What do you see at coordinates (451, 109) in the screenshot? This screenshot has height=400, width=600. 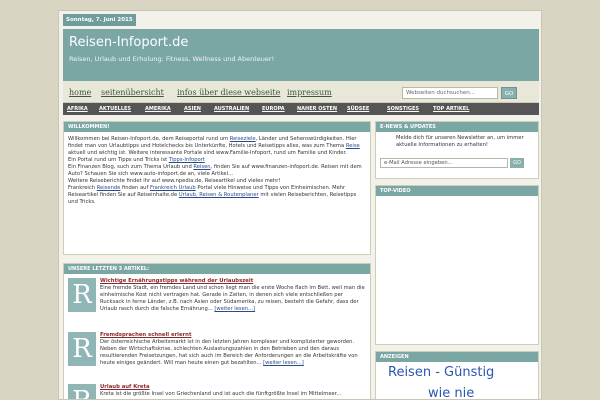 I see `category-top-artikel: TOP ARTIKEL` at bounding box center [451, 109].